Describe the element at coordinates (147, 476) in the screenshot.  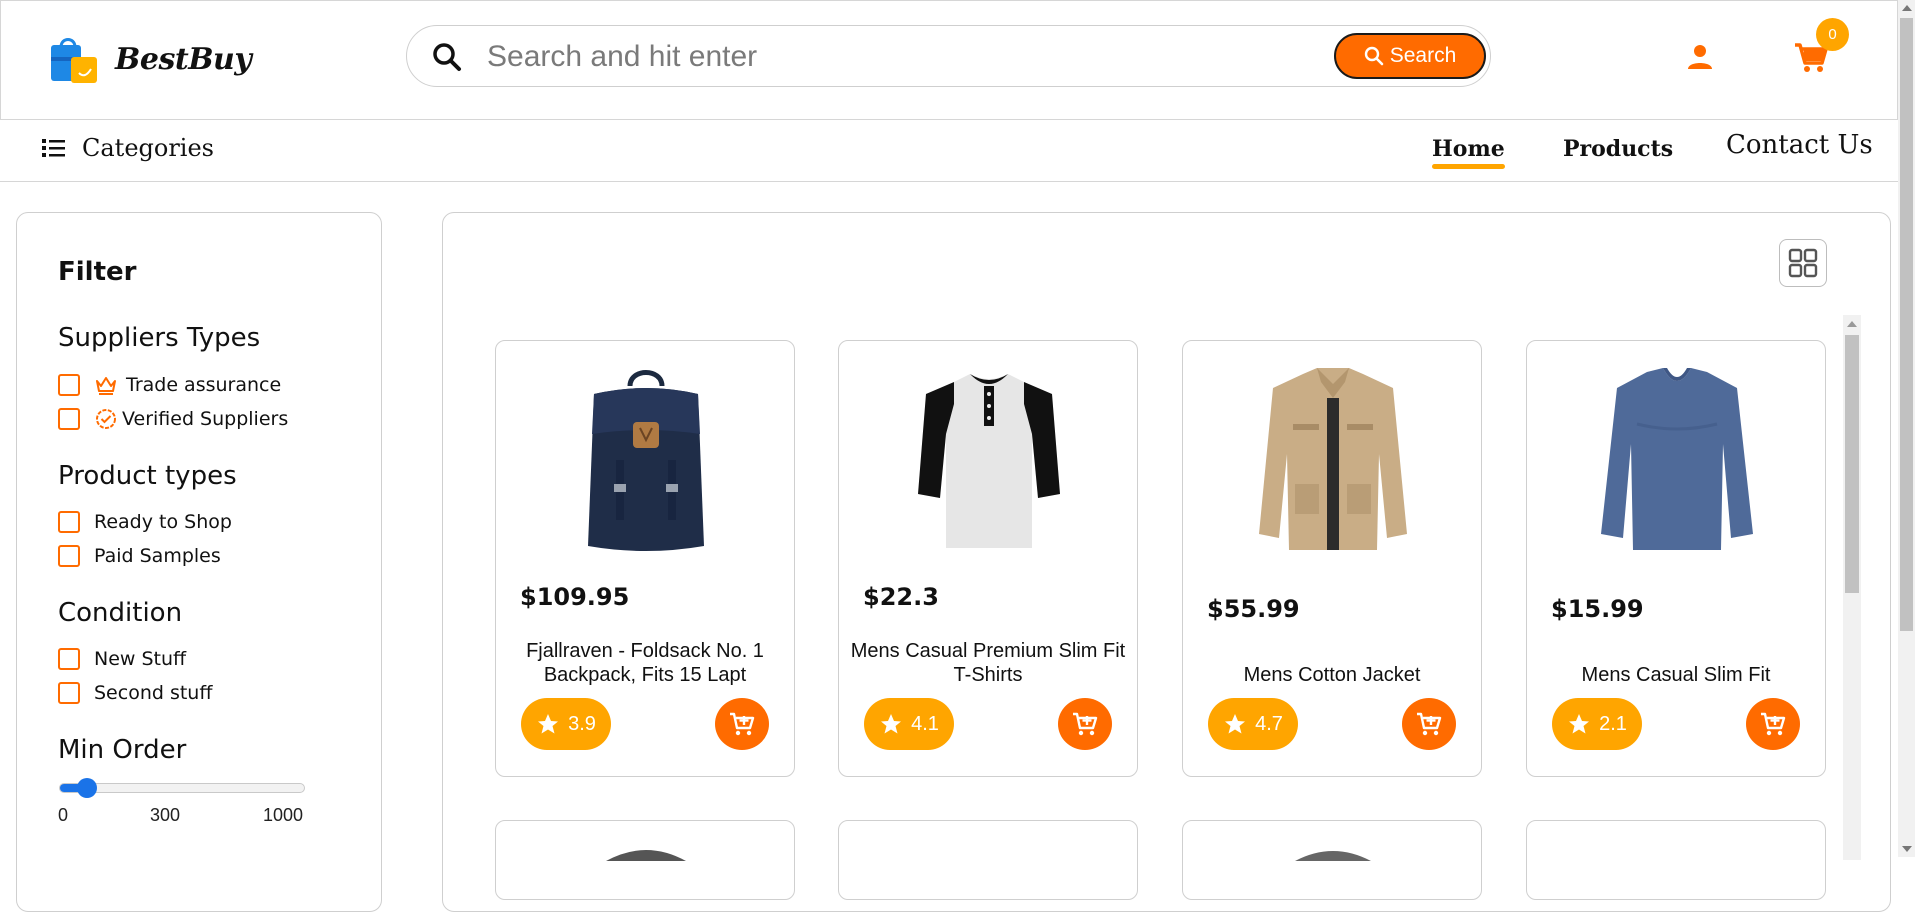
I see `product-types-title: Product types` at that location.